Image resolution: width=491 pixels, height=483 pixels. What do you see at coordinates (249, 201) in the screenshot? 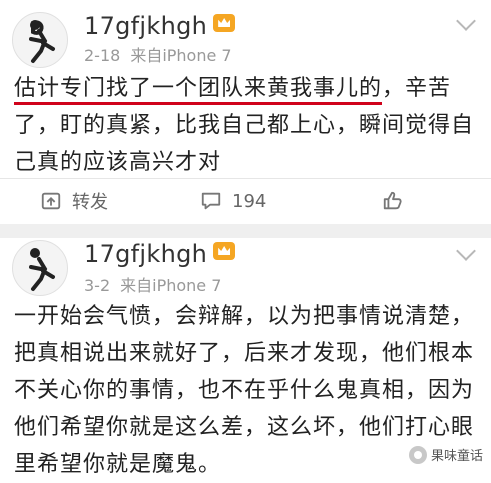
I see `comment-count: 194` at bounding box center [249, 201].